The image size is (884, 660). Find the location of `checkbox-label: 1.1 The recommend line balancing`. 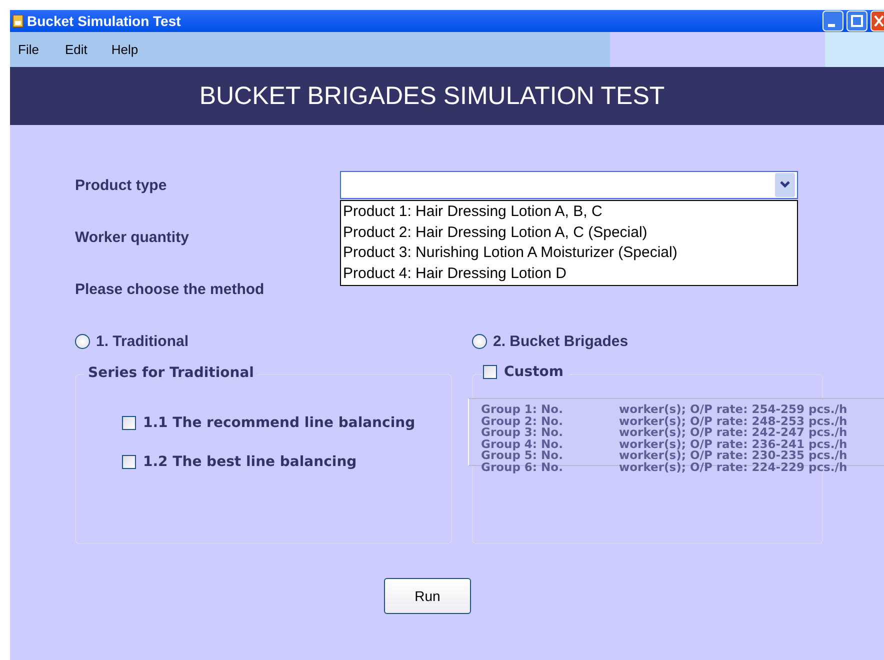

checkbox-label: 1.1 The recommend line balancing is located at coordinates (279, 423).